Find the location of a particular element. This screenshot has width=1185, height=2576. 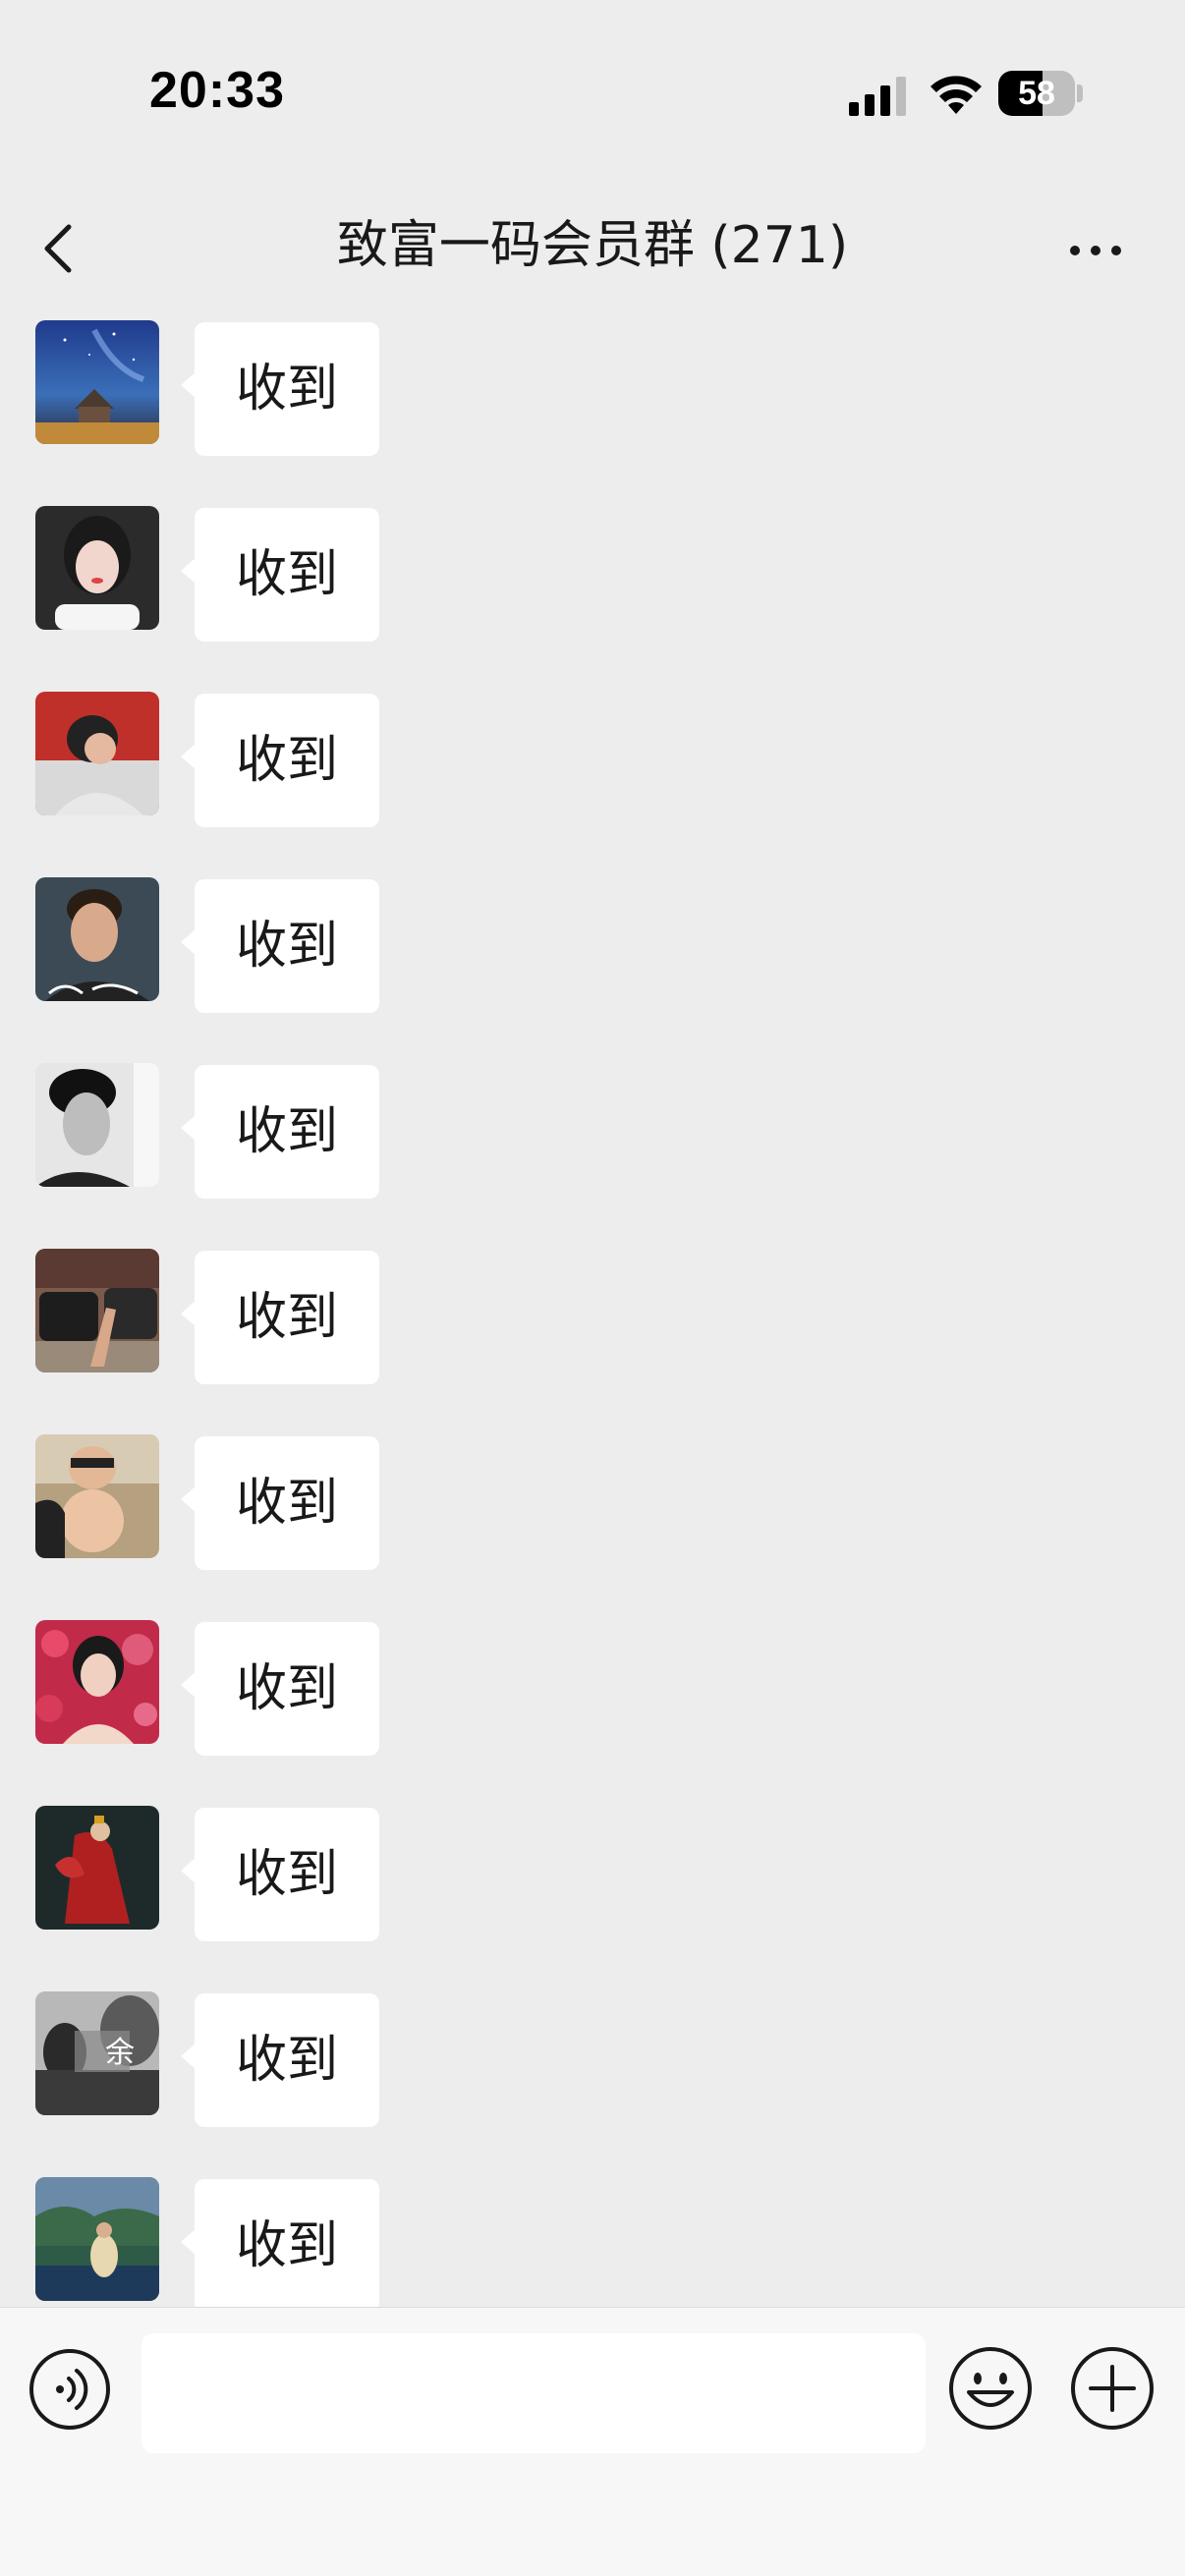

voice-icon is located at coordinates (69, 2389).